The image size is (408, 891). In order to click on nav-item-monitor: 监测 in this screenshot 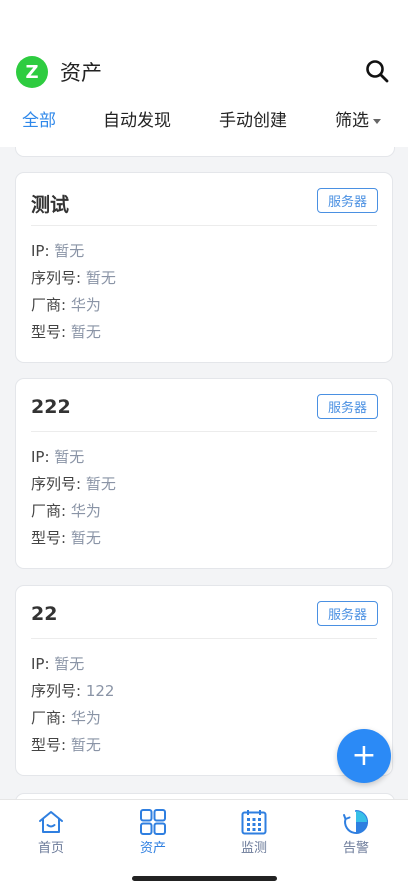, I will do `click(254, 832)`.